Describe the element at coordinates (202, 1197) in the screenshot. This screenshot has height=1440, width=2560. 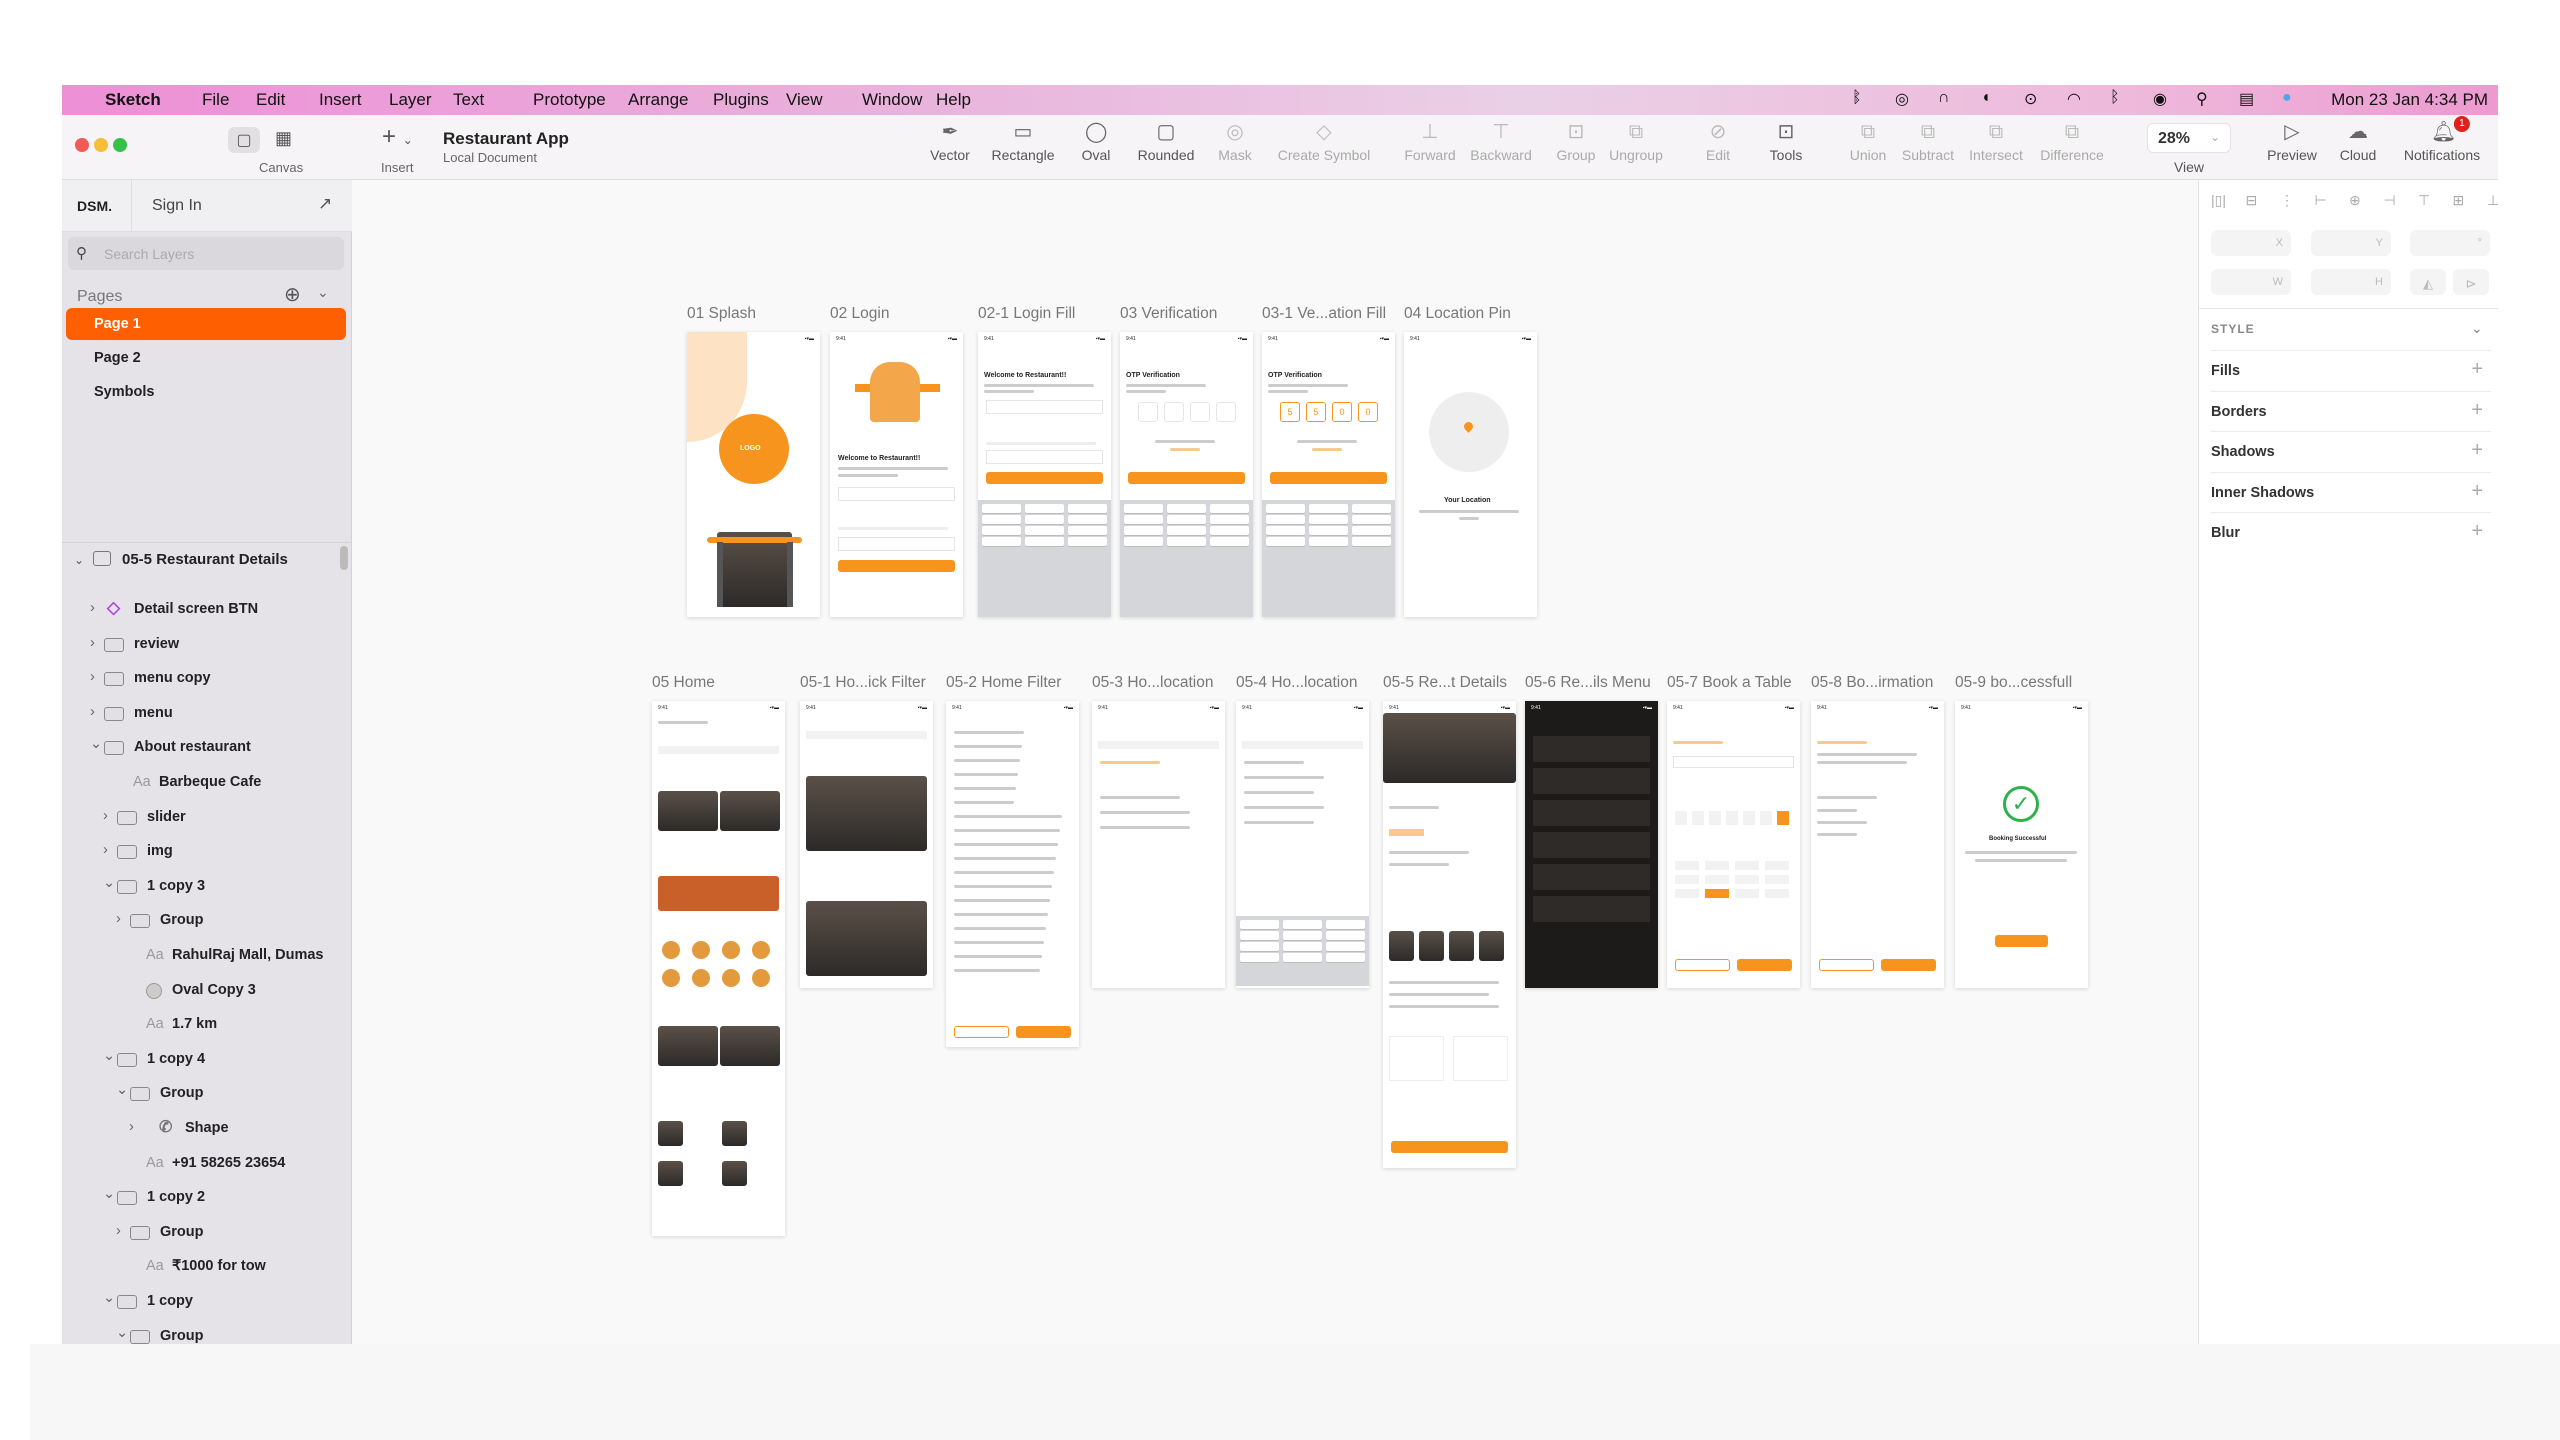
I see `layer-row: ⌄ 1 copy 2` at that location.